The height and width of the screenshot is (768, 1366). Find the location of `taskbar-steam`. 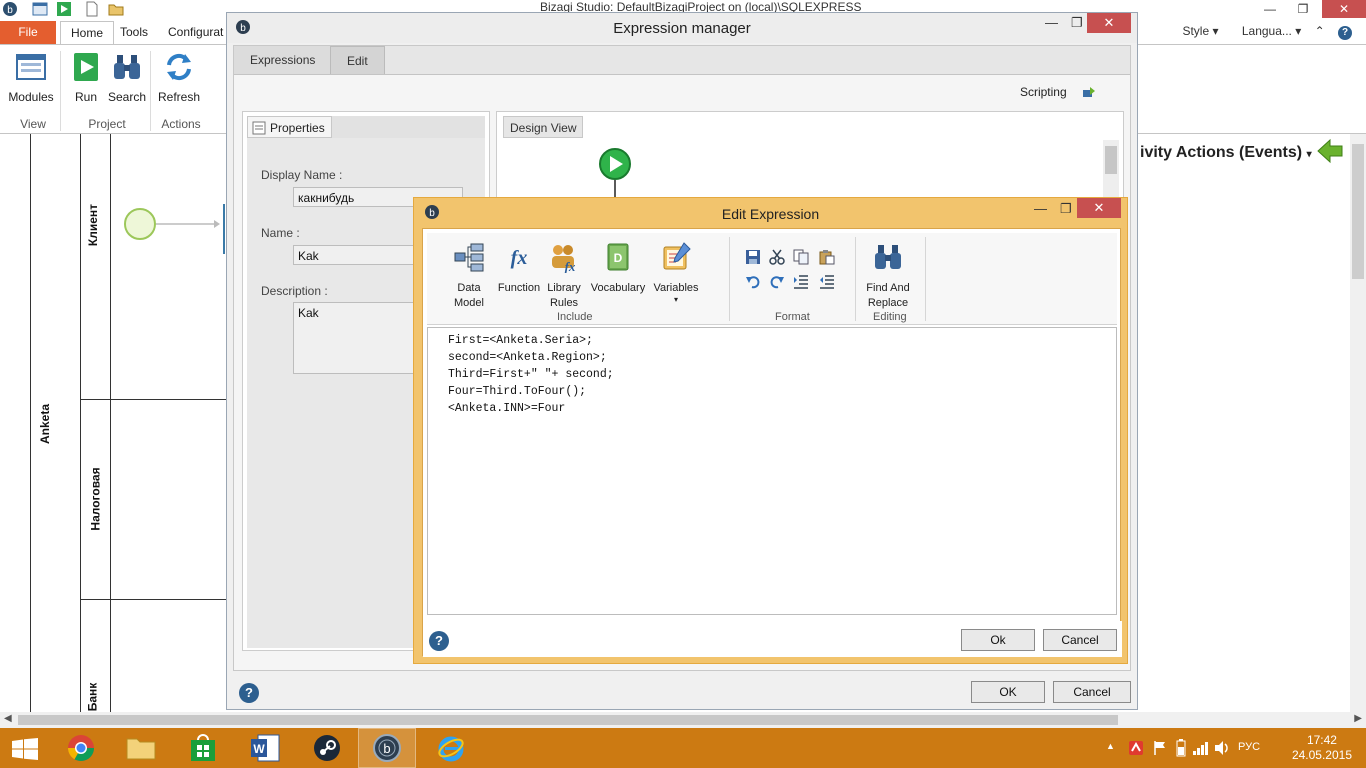

taskbar-steam is located at coordinates (327, 748).